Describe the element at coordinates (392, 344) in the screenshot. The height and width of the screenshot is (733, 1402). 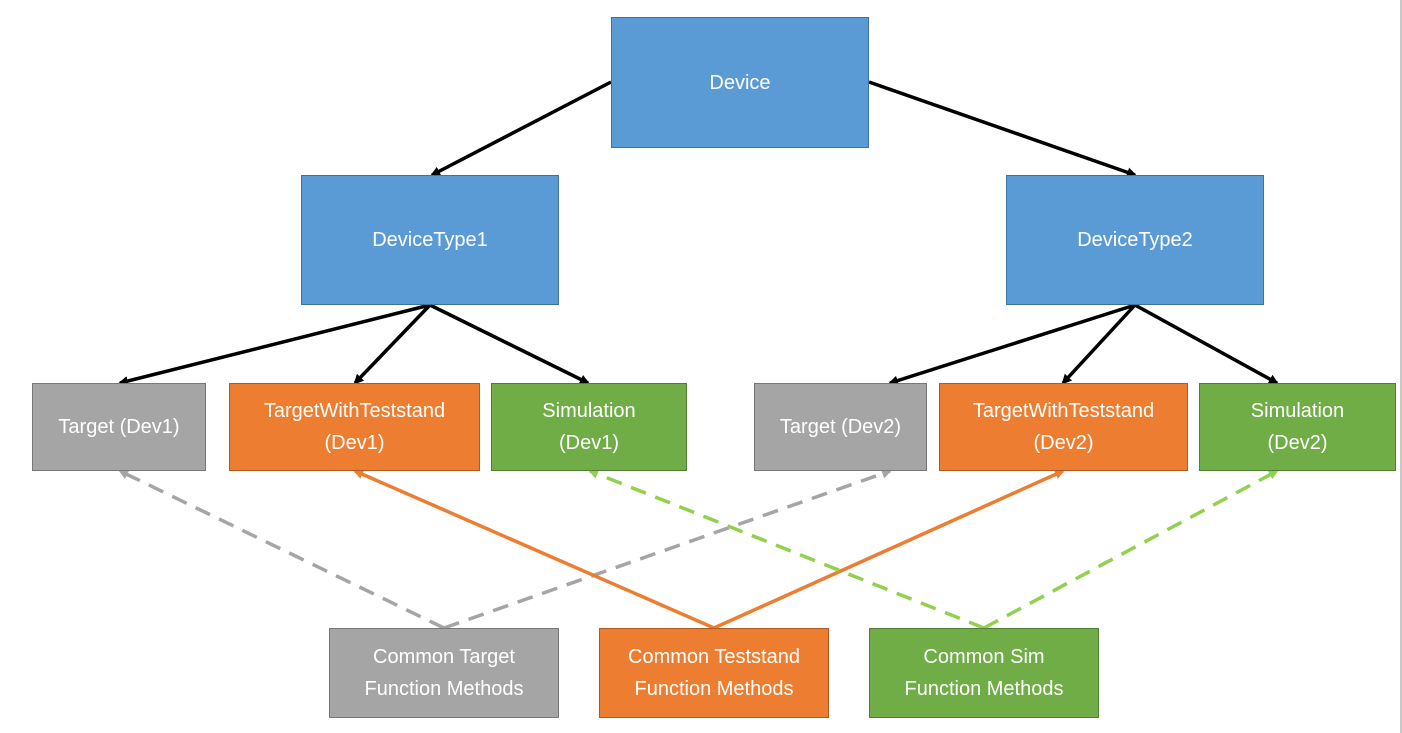
I see `edge-devicetype1-to-teststand_dev1` at that location.